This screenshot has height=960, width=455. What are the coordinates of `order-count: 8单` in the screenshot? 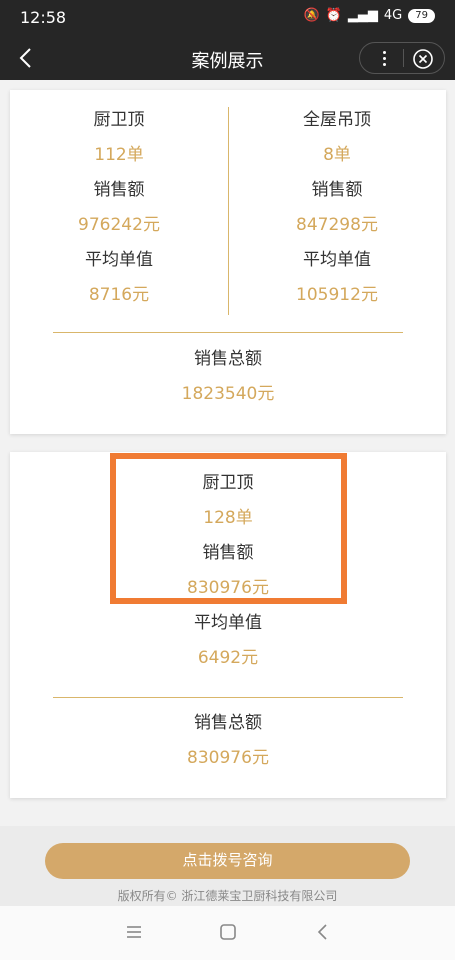 It's located at (337, 155).